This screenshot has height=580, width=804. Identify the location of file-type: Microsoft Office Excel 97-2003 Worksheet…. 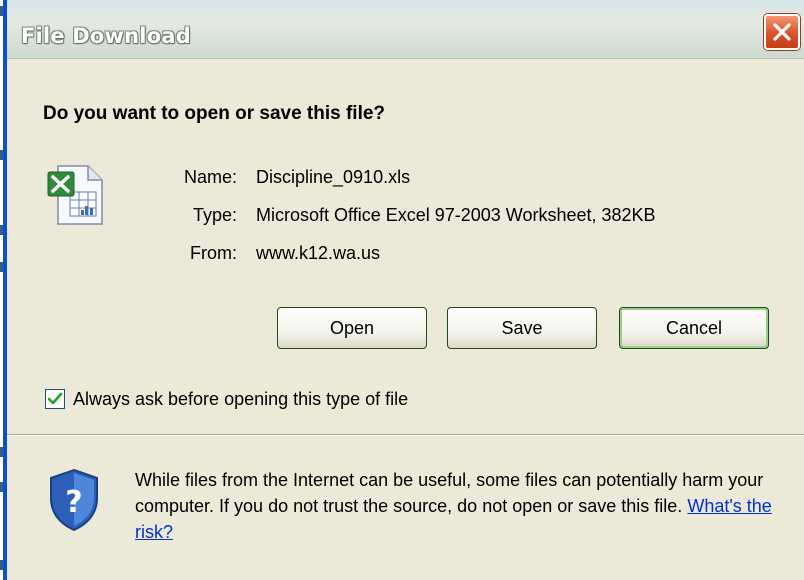
(456, 215).